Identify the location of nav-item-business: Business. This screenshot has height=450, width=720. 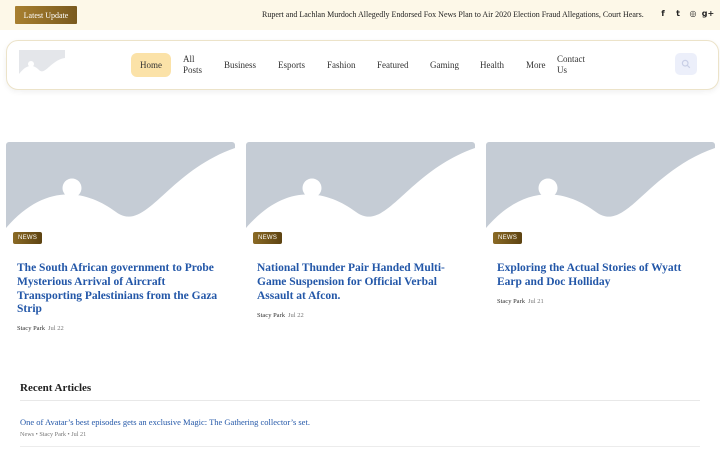
(240, 65).